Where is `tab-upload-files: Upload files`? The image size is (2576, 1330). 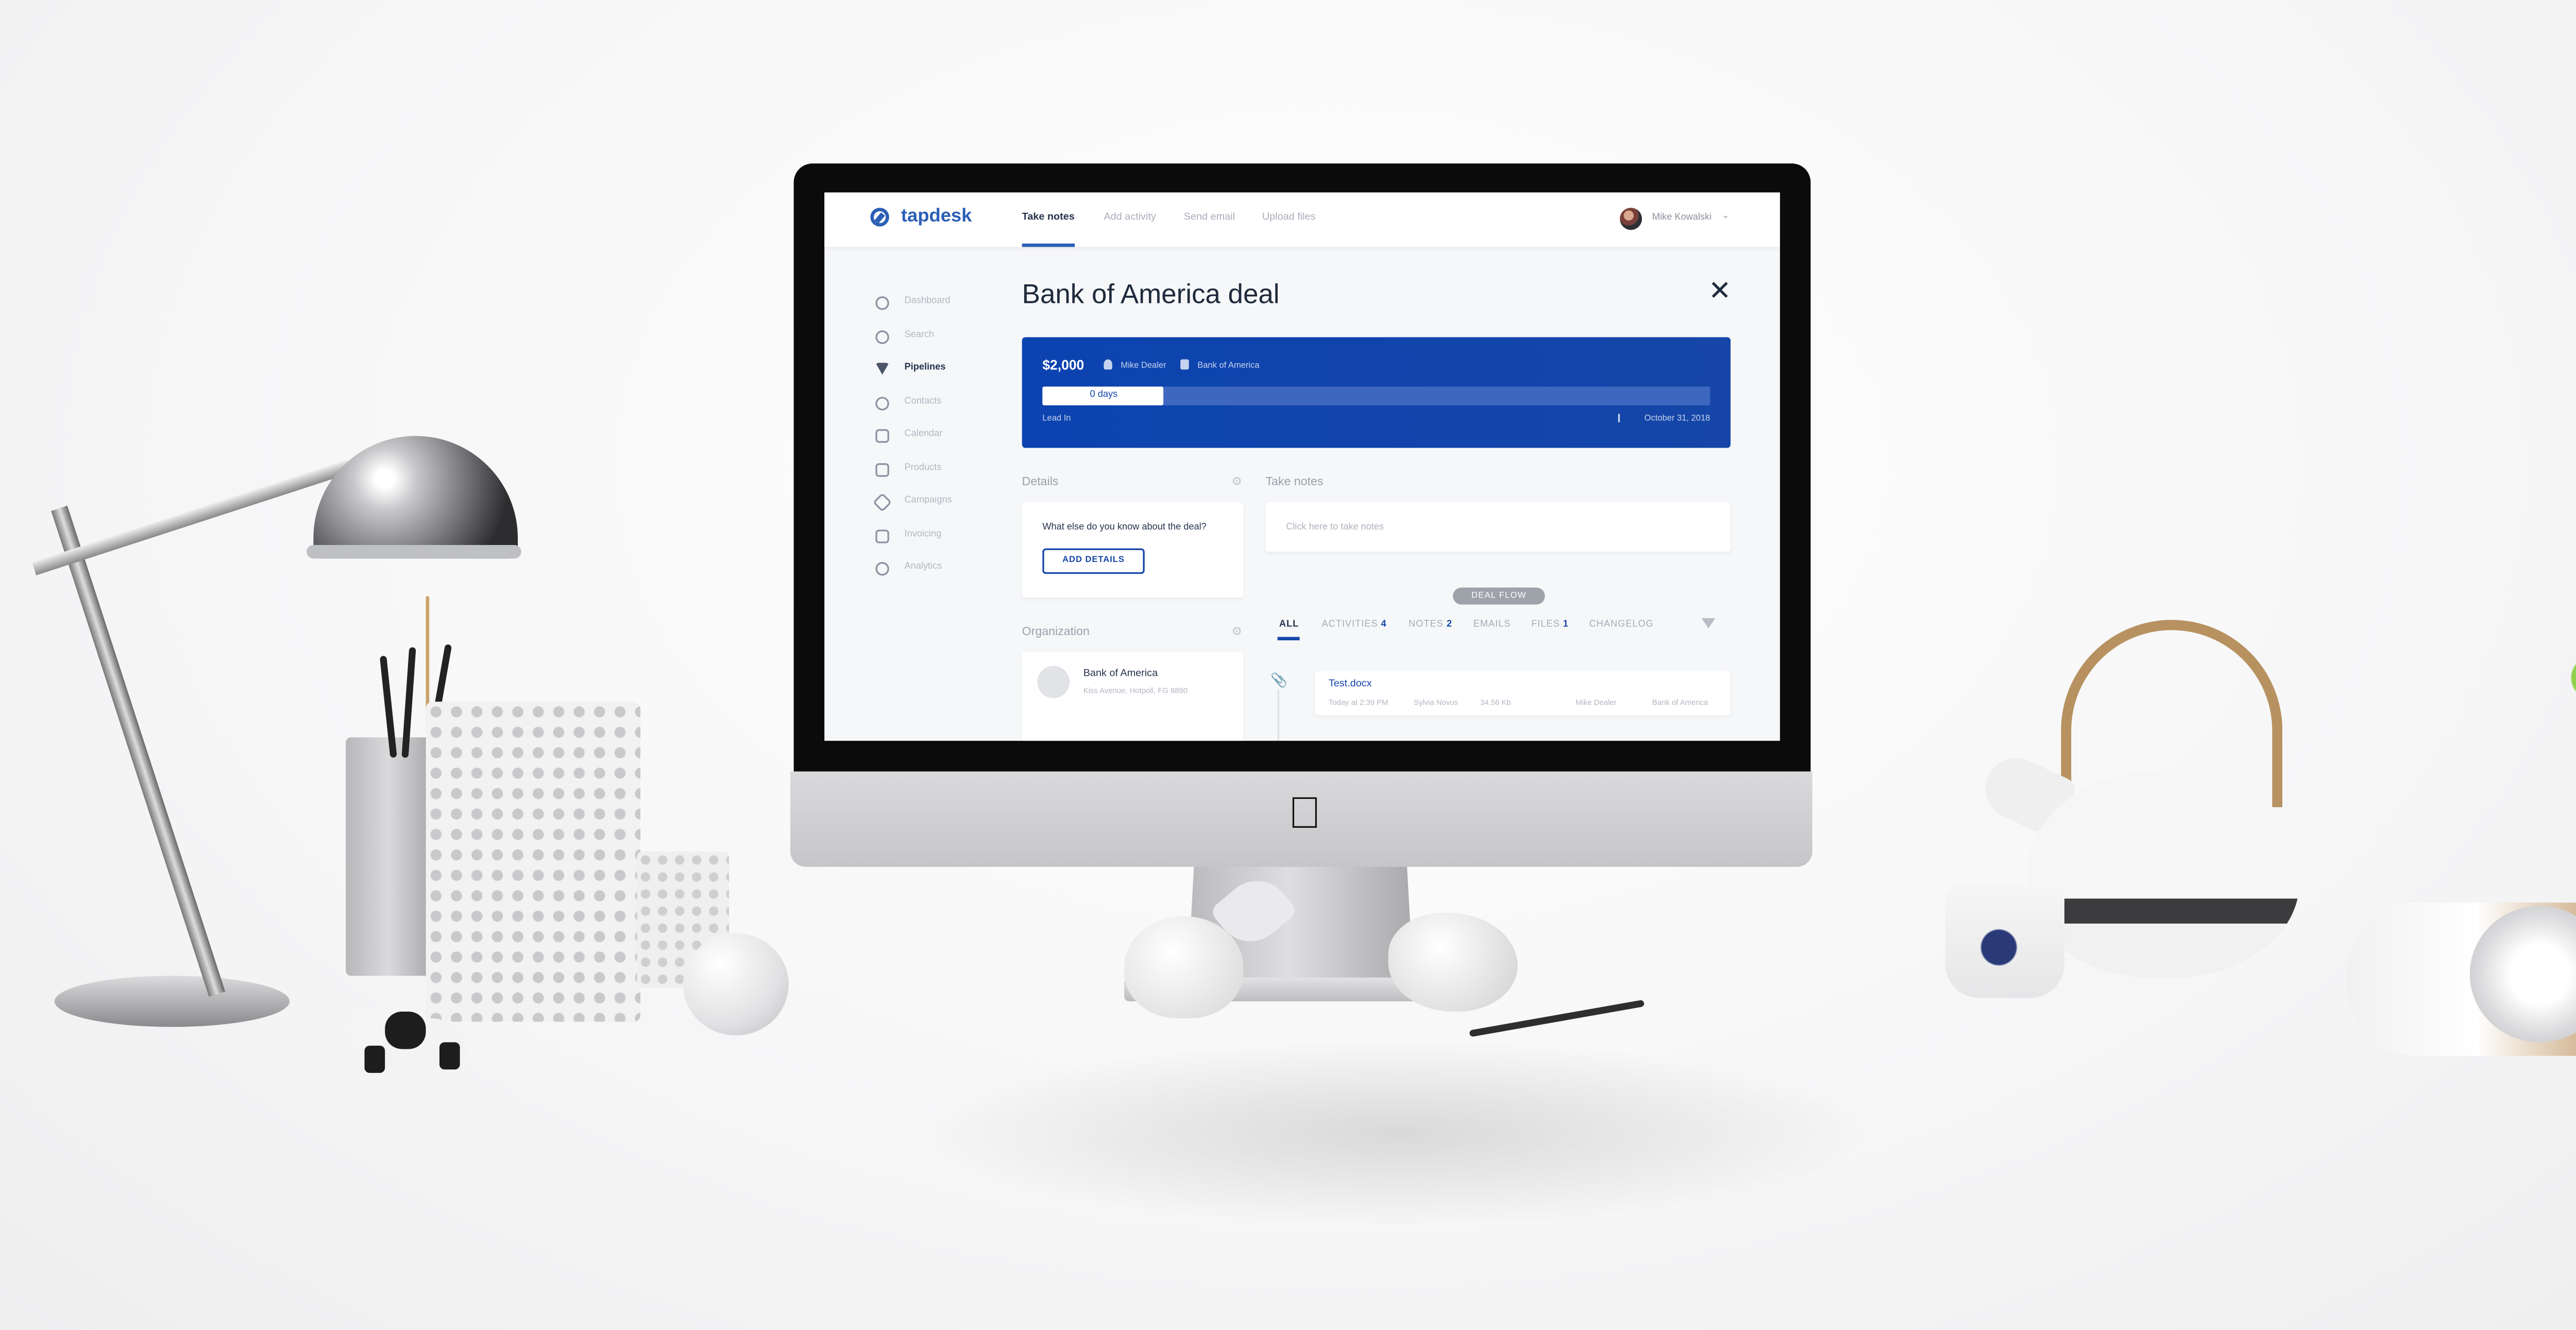
tab-upload-files: Upload files is located at coordinates (1289, 218).